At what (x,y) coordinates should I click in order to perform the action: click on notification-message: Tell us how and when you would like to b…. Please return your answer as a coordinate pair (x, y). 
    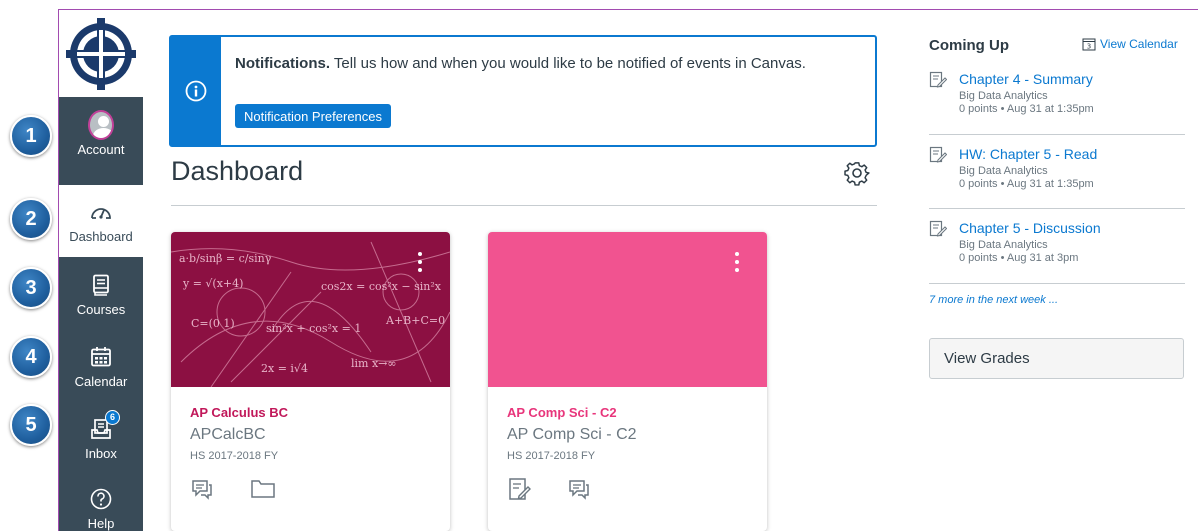
    Looking at the image, I should click on (569, 63).